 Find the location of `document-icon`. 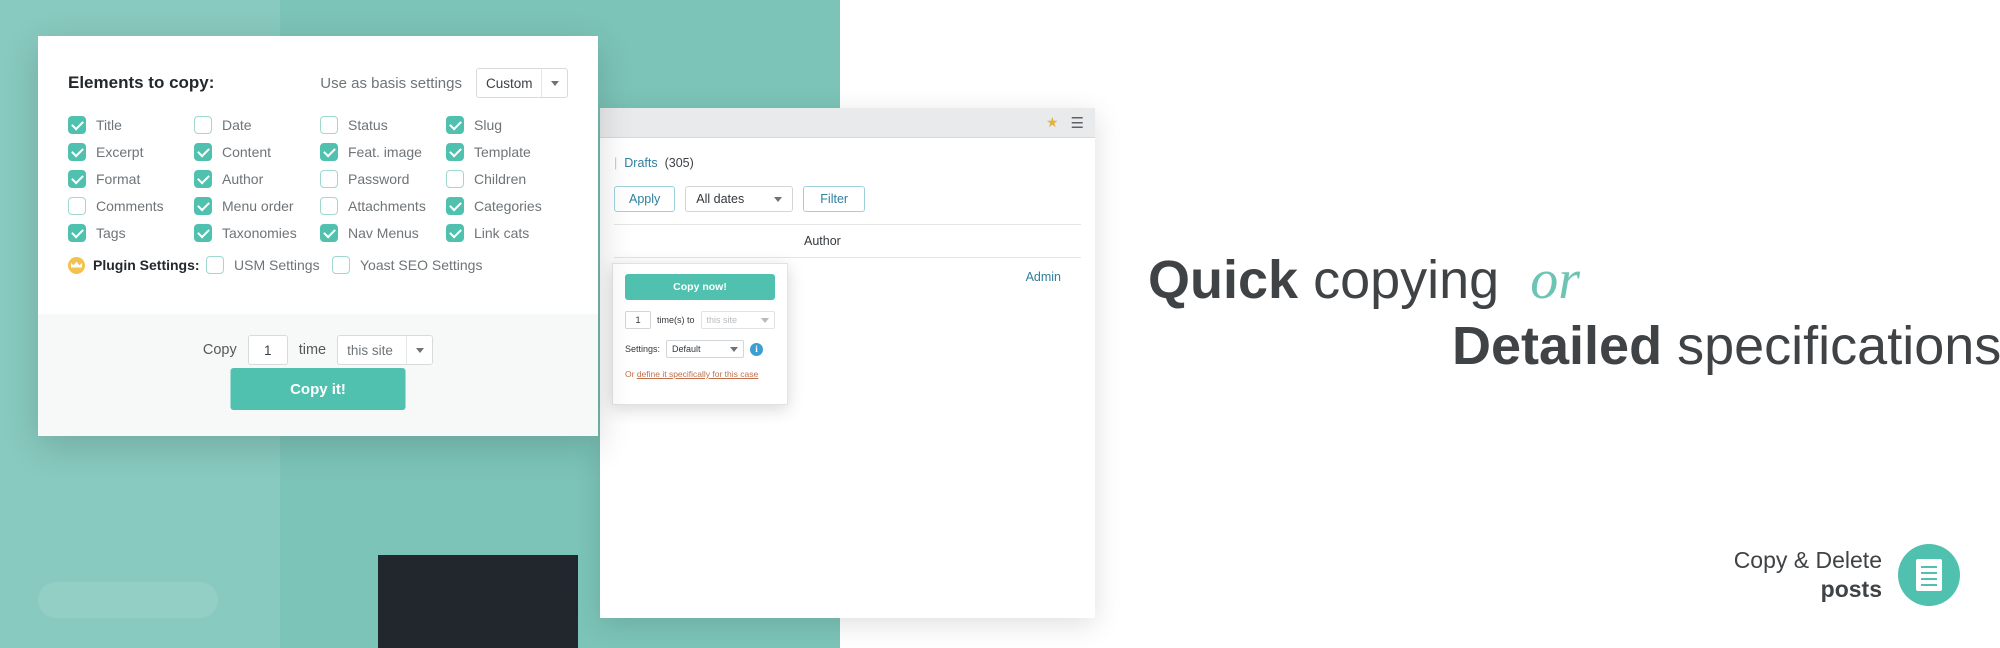

document-icon is located at coordinates (1929, 575).